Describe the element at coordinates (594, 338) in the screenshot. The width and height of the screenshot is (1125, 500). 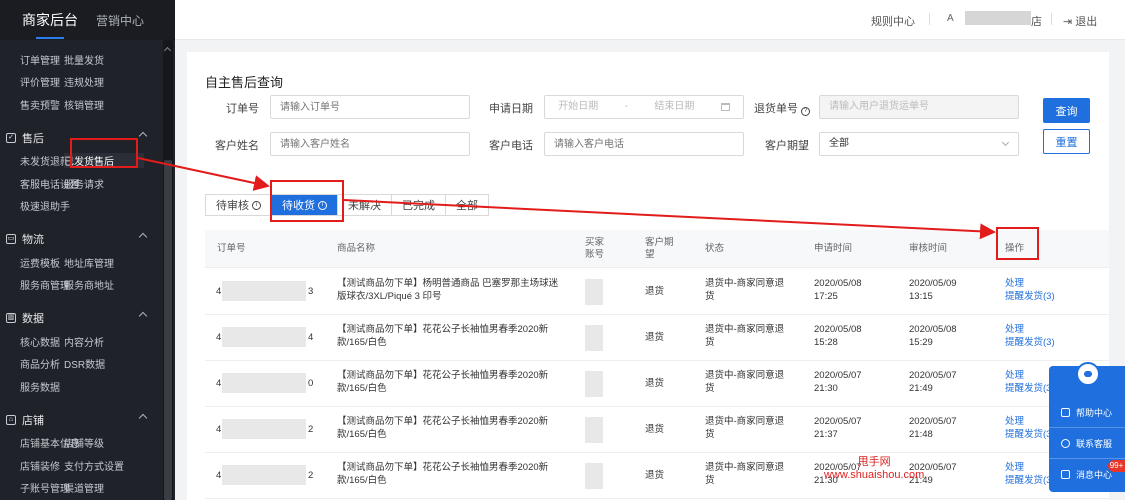
I see `buyer-account-redacted` at that location.